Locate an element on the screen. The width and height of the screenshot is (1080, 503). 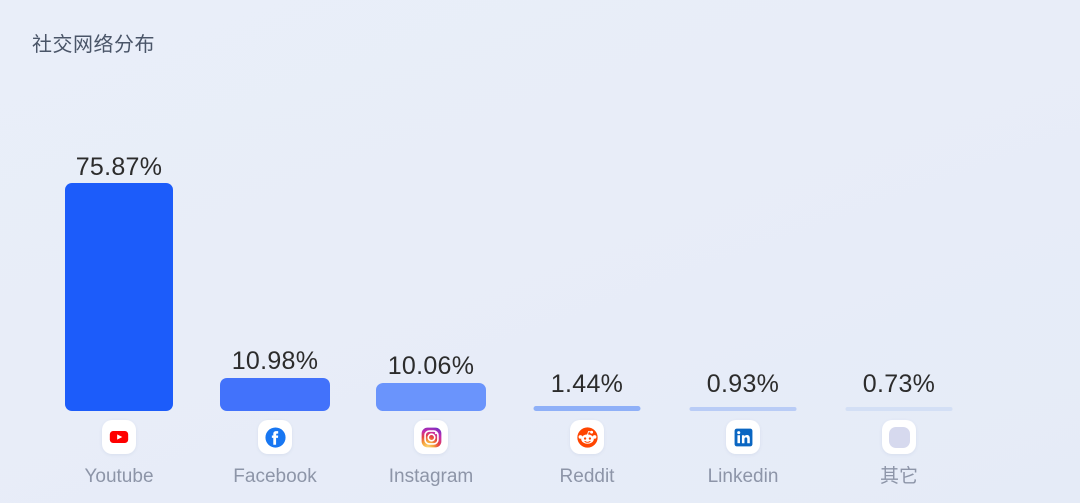
bar-column-youtube: 75.87% Youtube is located at coordinates (119, 301).